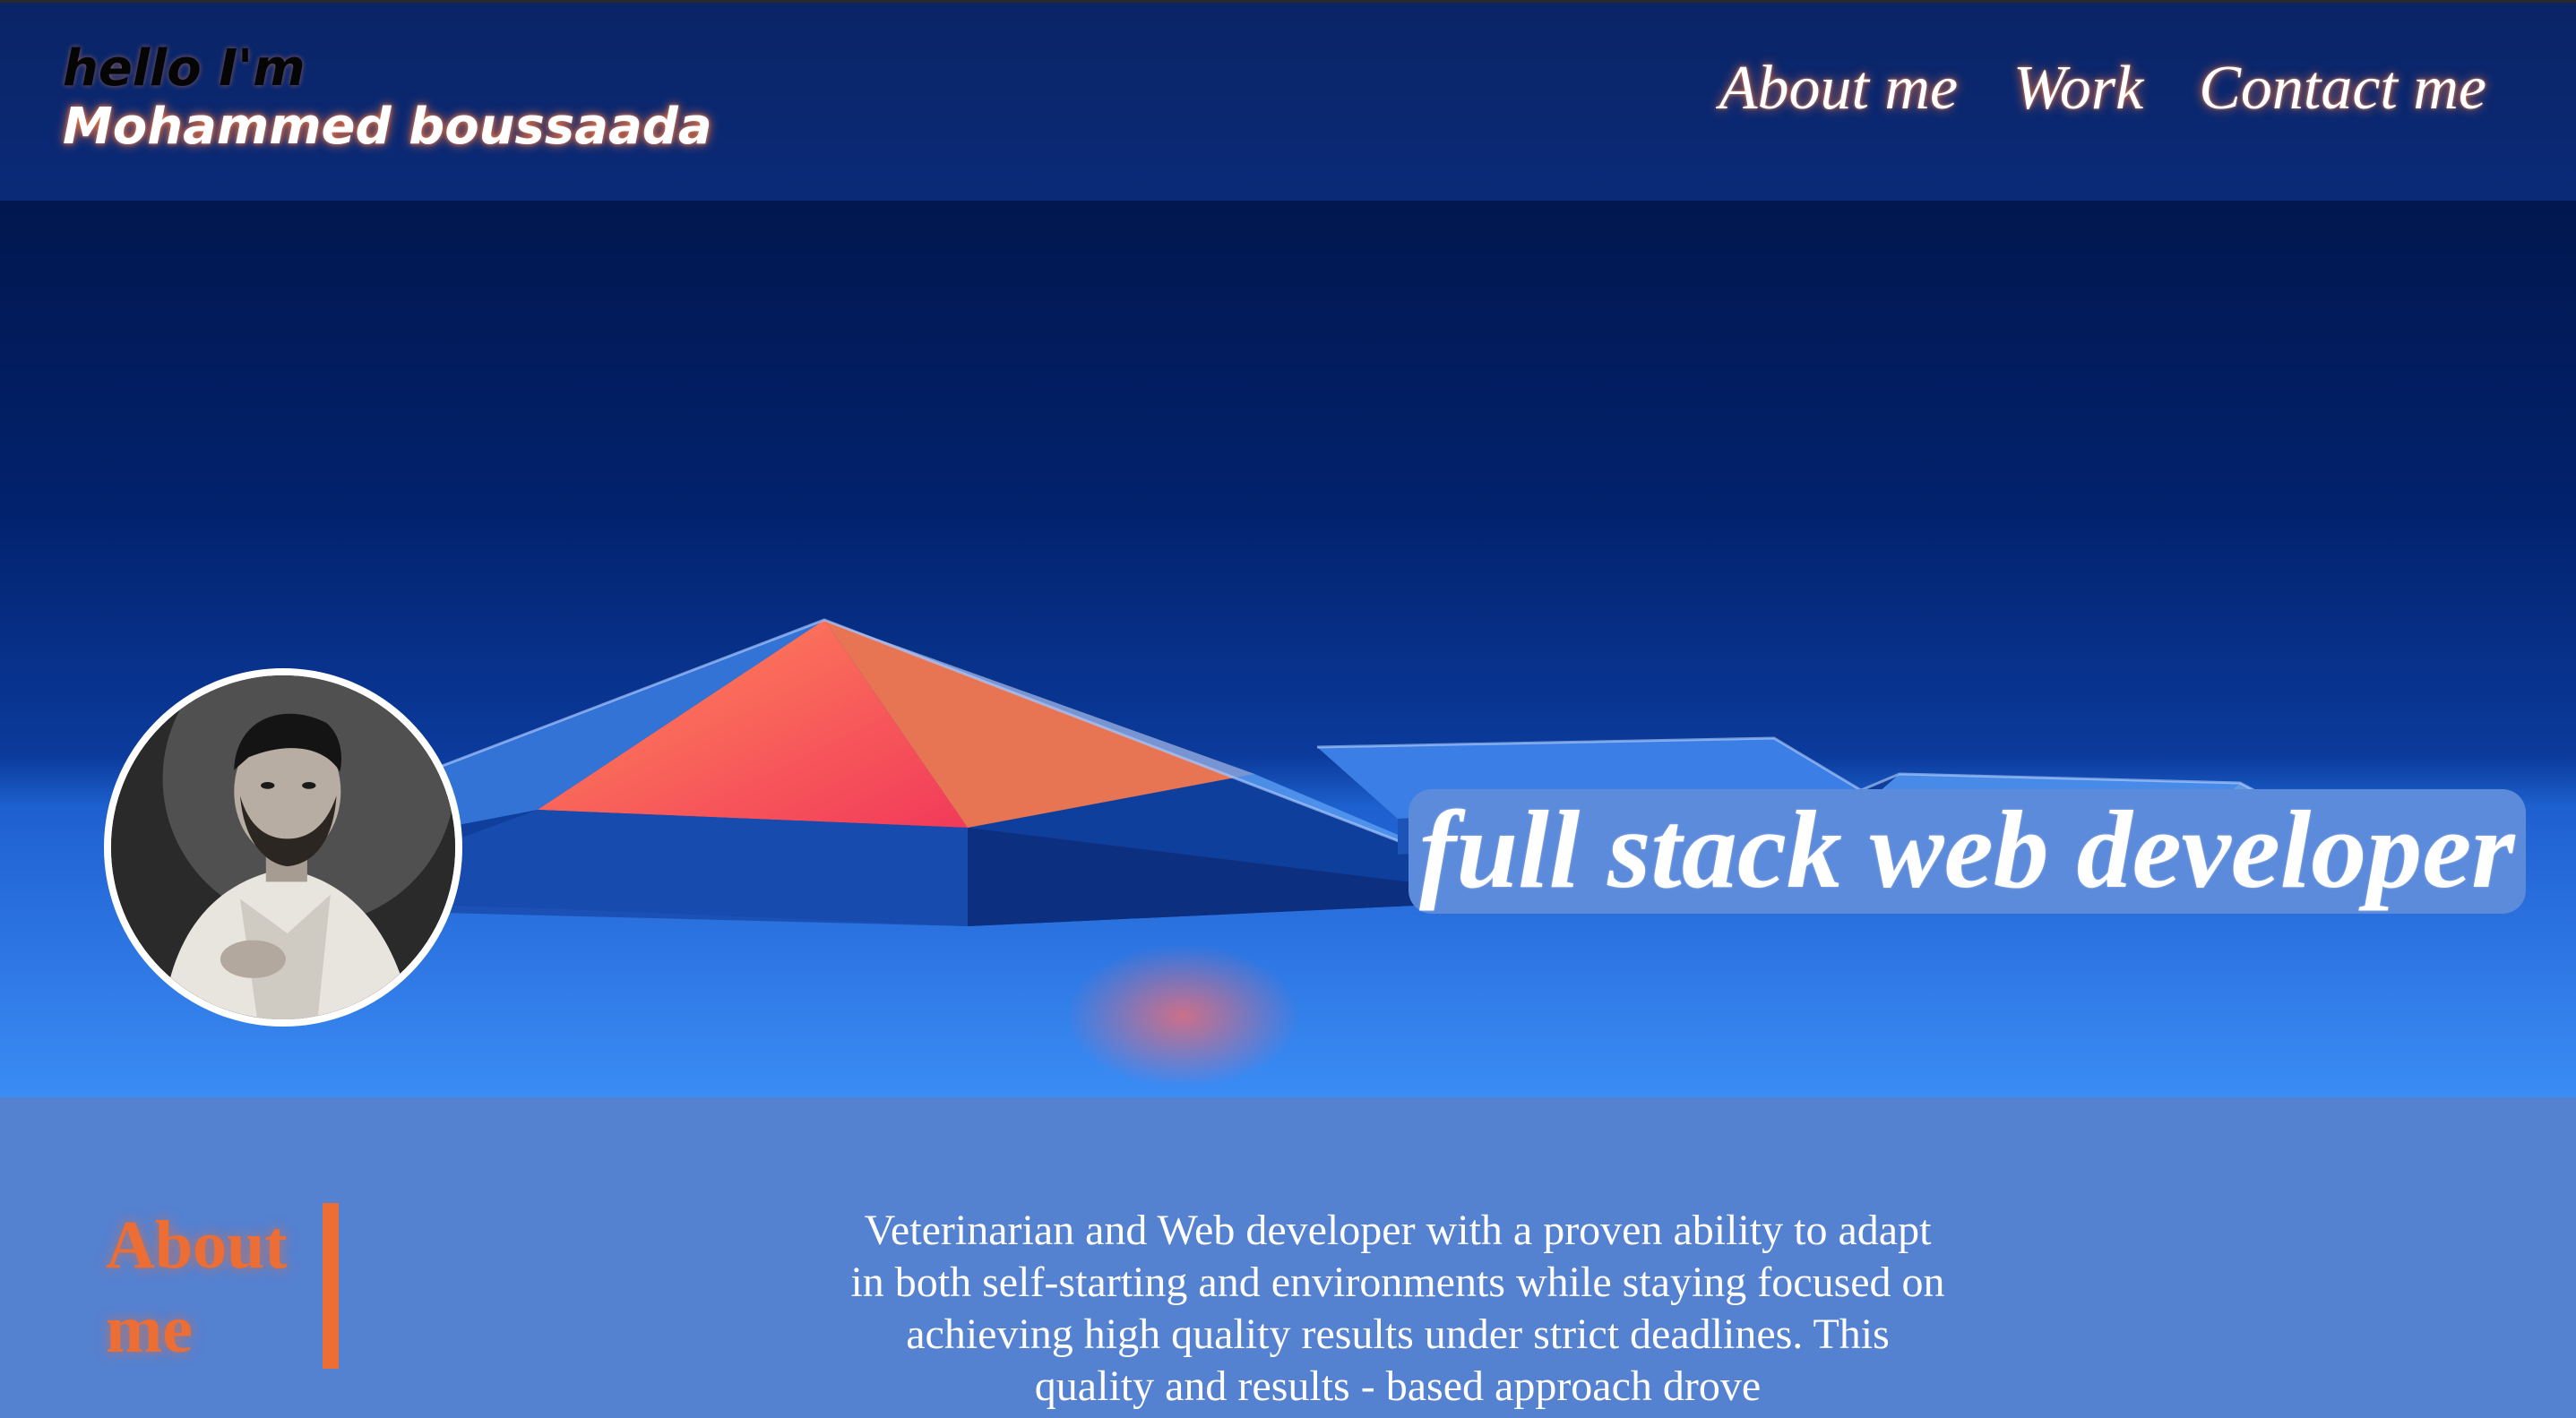 This screenshot has height=1418, width=2576. What do you see at coordinates (2342, 89) in the screenshot?
I see `nav-contact-me: Contact me` at bounding box center [2342, 89].